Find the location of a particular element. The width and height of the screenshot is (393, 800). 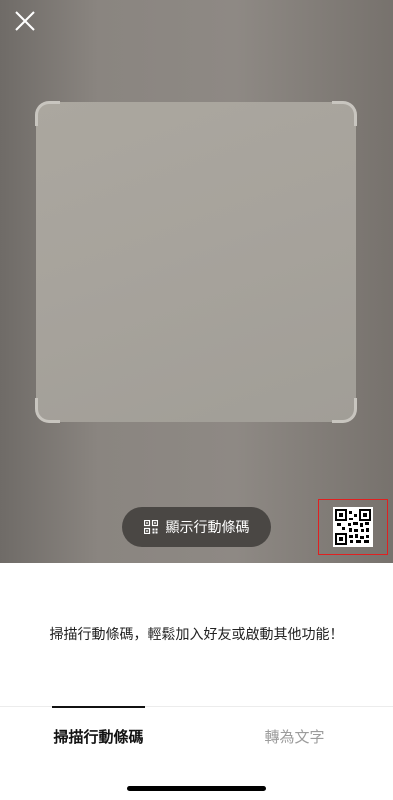

show-my-code-label: 顯示行動條碼 is located at coordinates (207, 528).